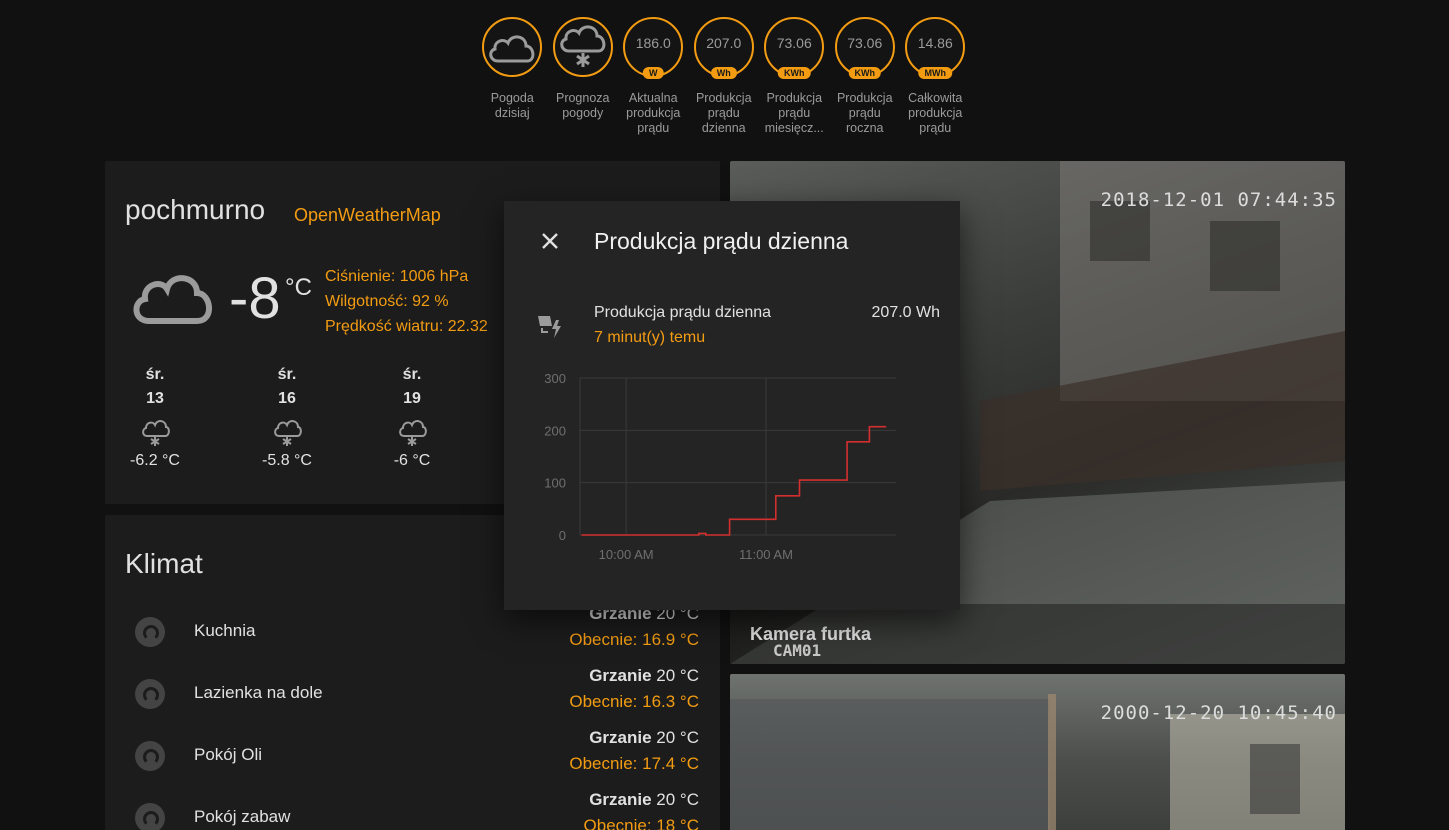 The height and width of the screenshot is (830, 1449). Describe the element at coordinates (412, 398) in the screenshot. I see `forecast-date: 19` at that location.